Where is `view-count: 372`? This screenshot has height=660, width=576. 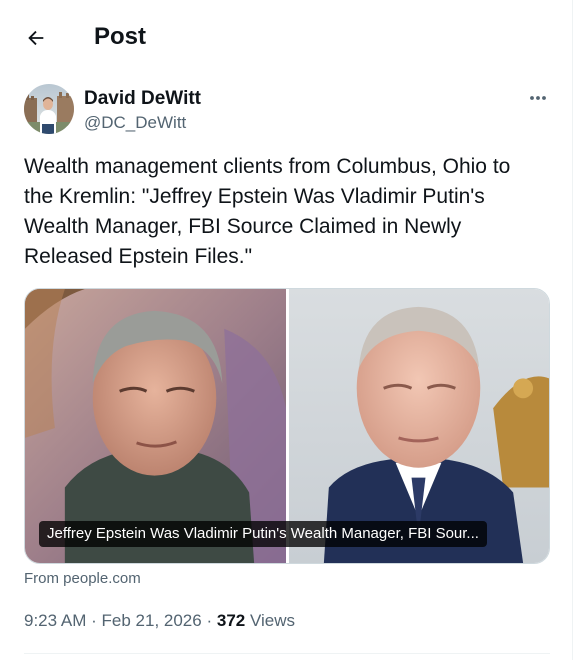 view-count: 372 is located at coordinates (231, 620).